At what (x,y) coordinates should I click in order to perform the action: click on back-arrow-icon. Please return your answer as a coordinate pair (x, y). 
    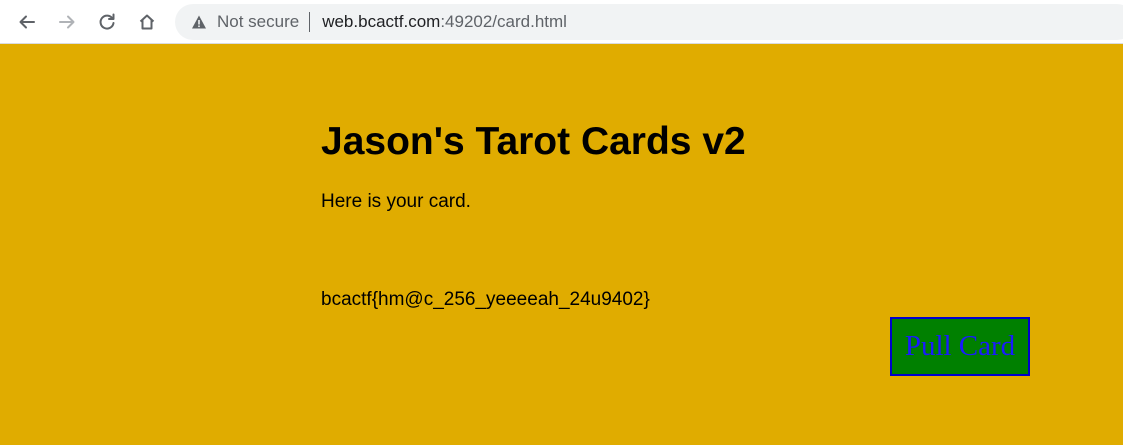
    Looking at the image, I should click on (27, 22).